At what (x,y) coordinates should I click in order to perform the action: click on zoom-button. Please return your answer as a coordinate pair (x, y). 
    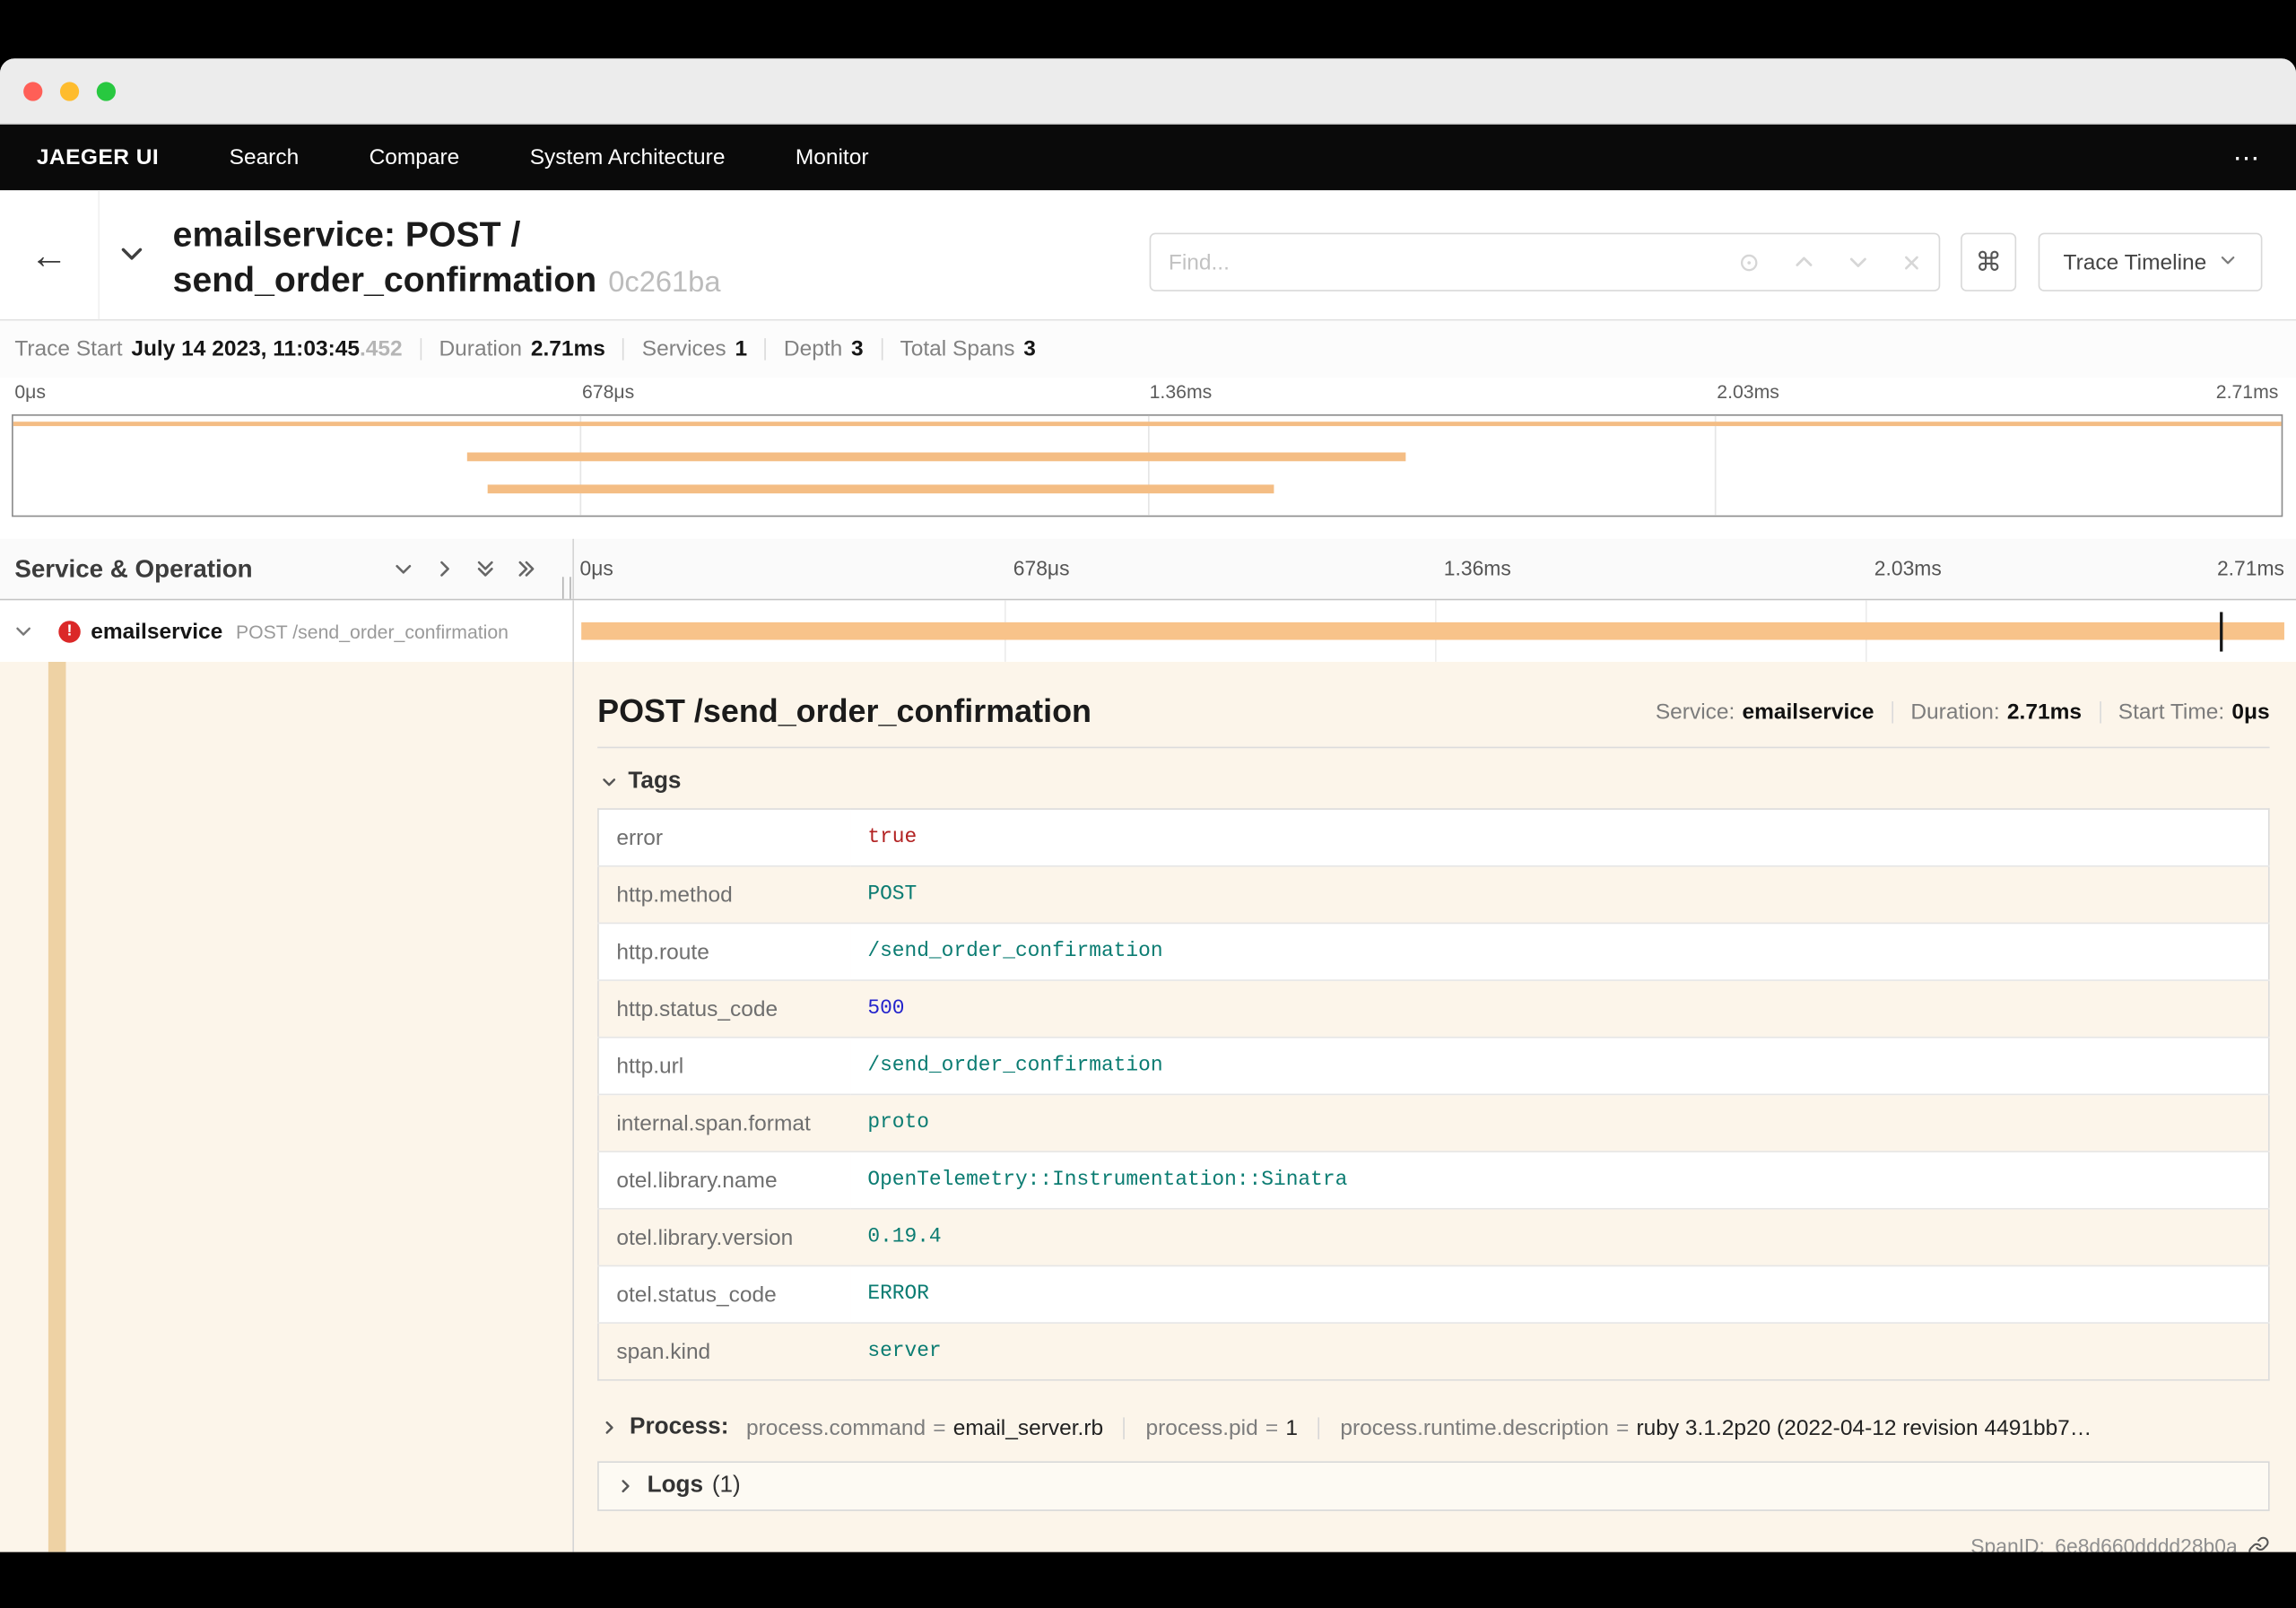
    Looking at the image, I should click on (106, 92).